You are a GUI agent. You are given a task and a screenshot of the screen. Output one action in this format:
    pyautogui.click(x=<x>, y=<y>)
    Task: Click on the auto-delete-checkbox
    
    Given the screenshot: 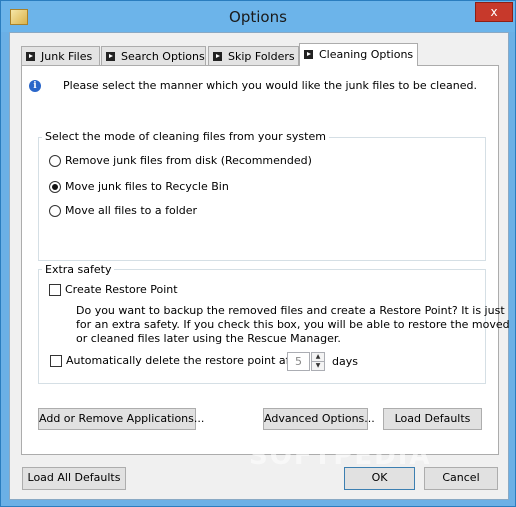 What is the action you would take?
    pyautogui.click(x=56, y=361)
    